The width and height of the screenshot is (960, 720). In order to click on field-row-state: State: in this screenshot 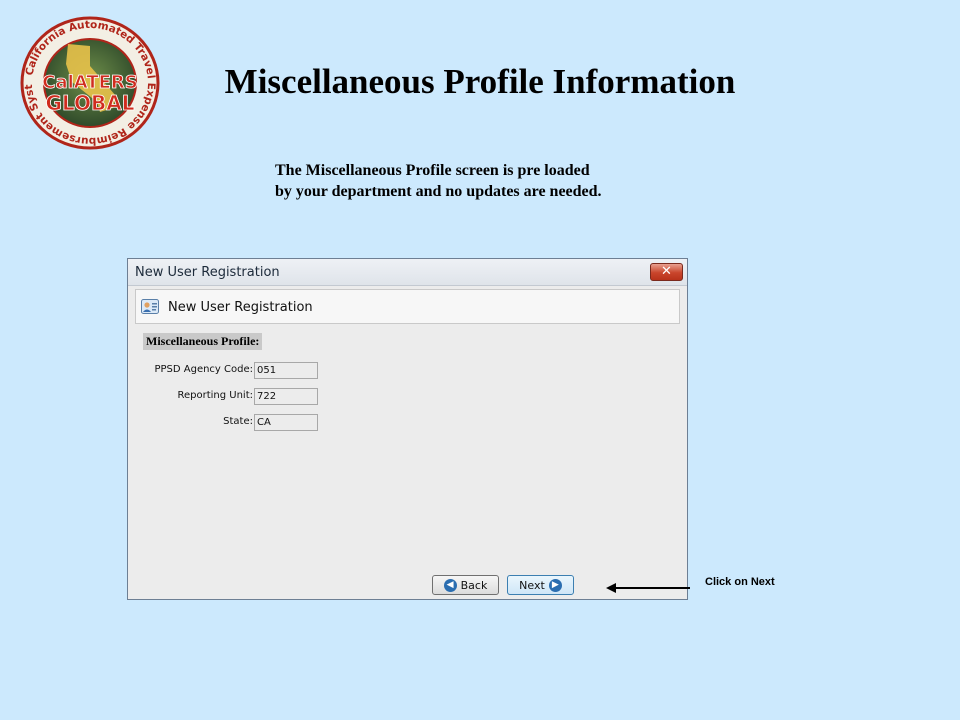, I will do `click(228, 422)`.